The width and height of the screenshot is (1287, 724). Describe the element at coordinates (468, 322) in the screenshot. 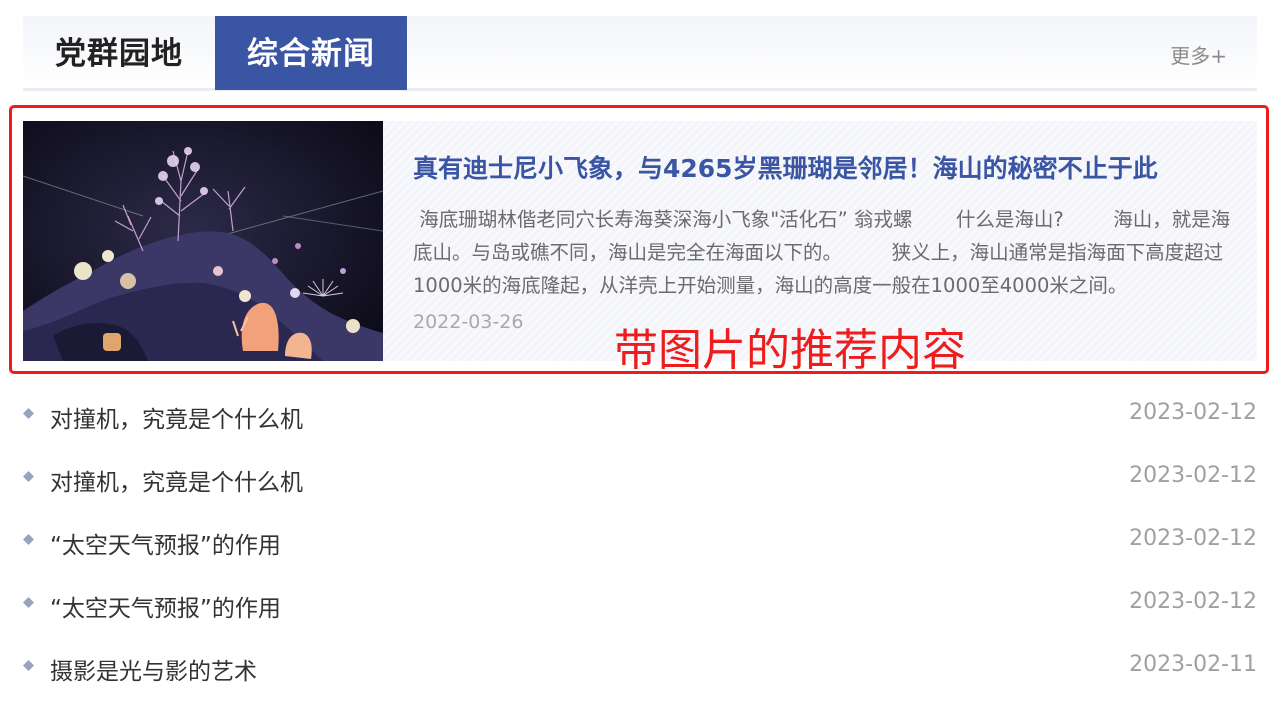

I see `featured-date: 2022-03-26` at that location.